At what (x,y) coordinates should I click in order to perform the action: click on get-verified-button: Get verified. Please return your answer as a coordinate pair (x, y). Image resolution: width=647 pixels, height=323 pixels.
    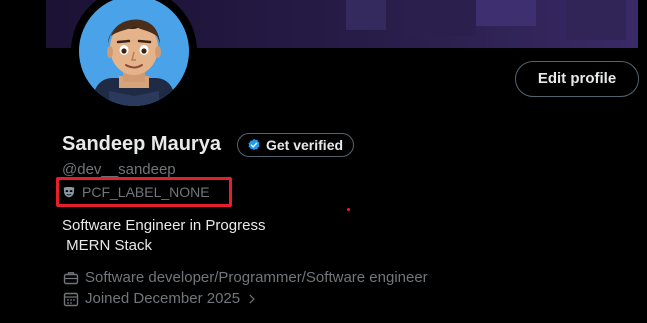
    Looking at the image, I should click on (296, 145).